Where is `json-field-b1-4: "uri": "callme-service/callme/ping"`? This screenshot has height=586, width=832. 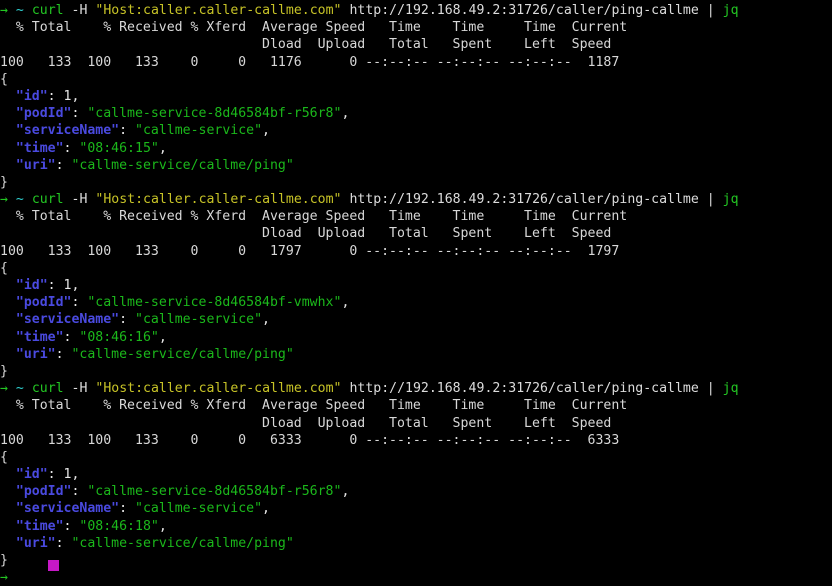
json-field-b1-4: "uri": "callme-service/callme/ping" is located at coordinates (154, 165).